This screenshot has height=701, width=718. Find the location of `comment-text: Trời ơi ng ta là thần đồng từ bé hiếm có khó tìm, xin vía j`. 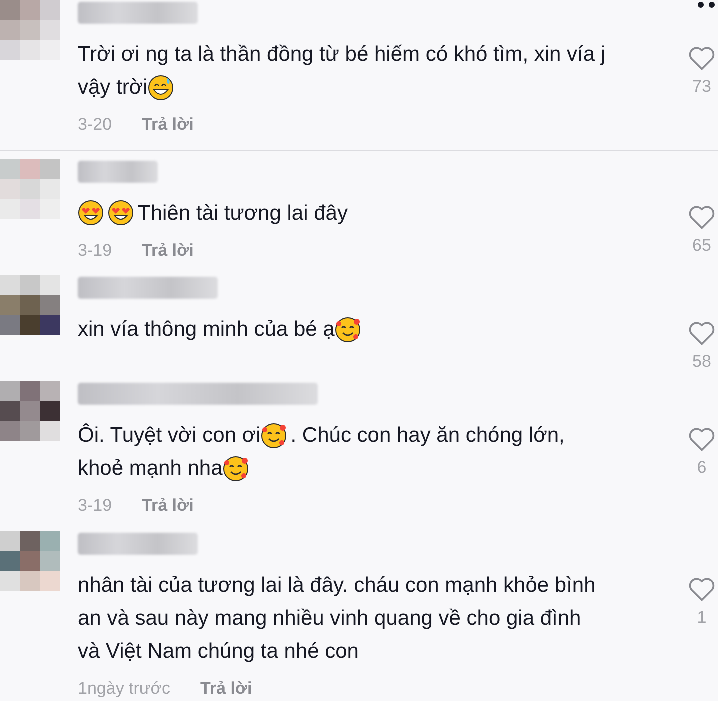

comment-text: Trời ơi ng ta là thần đồng từ bé hiếm có khó tìm, xin vía j is located at coordinates (342, 55).